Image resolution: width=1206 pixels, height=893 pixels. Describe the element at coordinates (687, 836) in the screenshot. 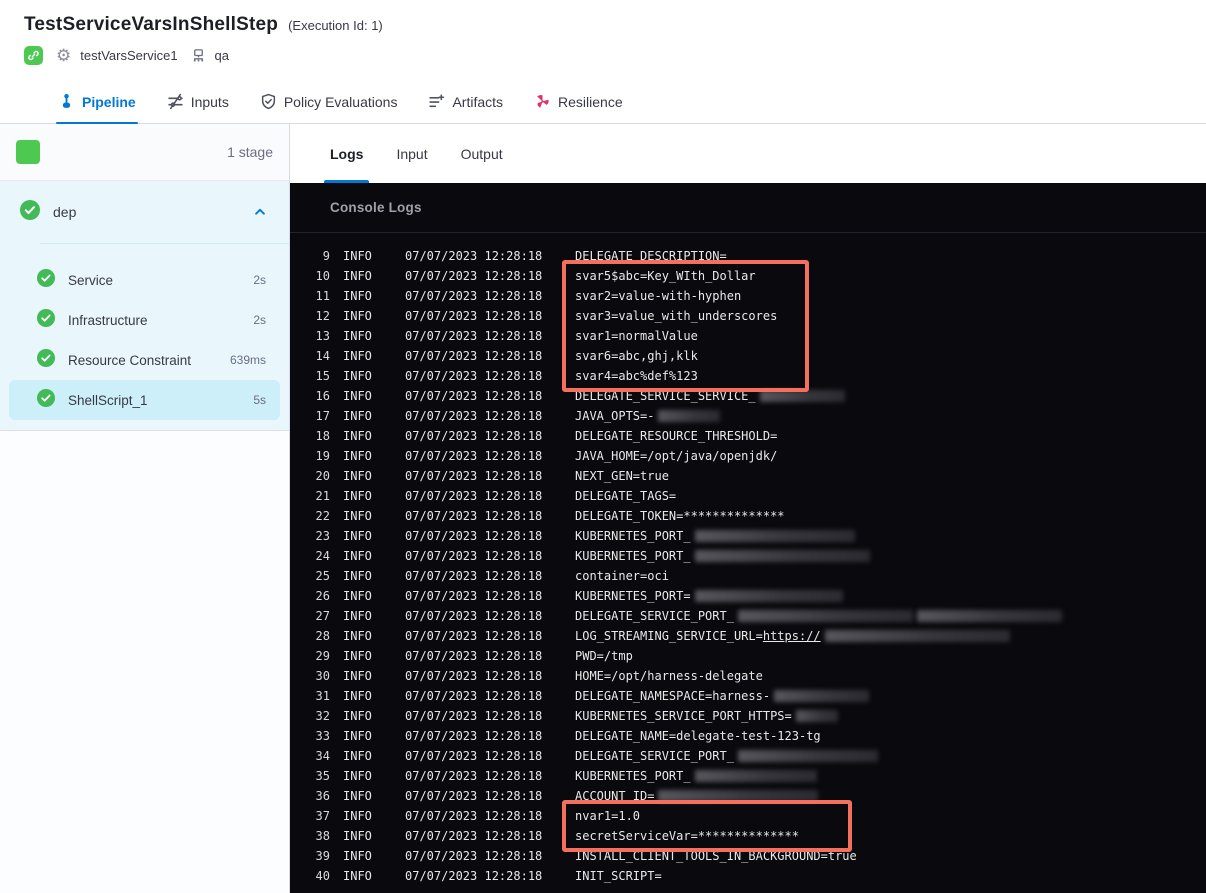

I see `log-text: secretServiceVar=**************` at that location.